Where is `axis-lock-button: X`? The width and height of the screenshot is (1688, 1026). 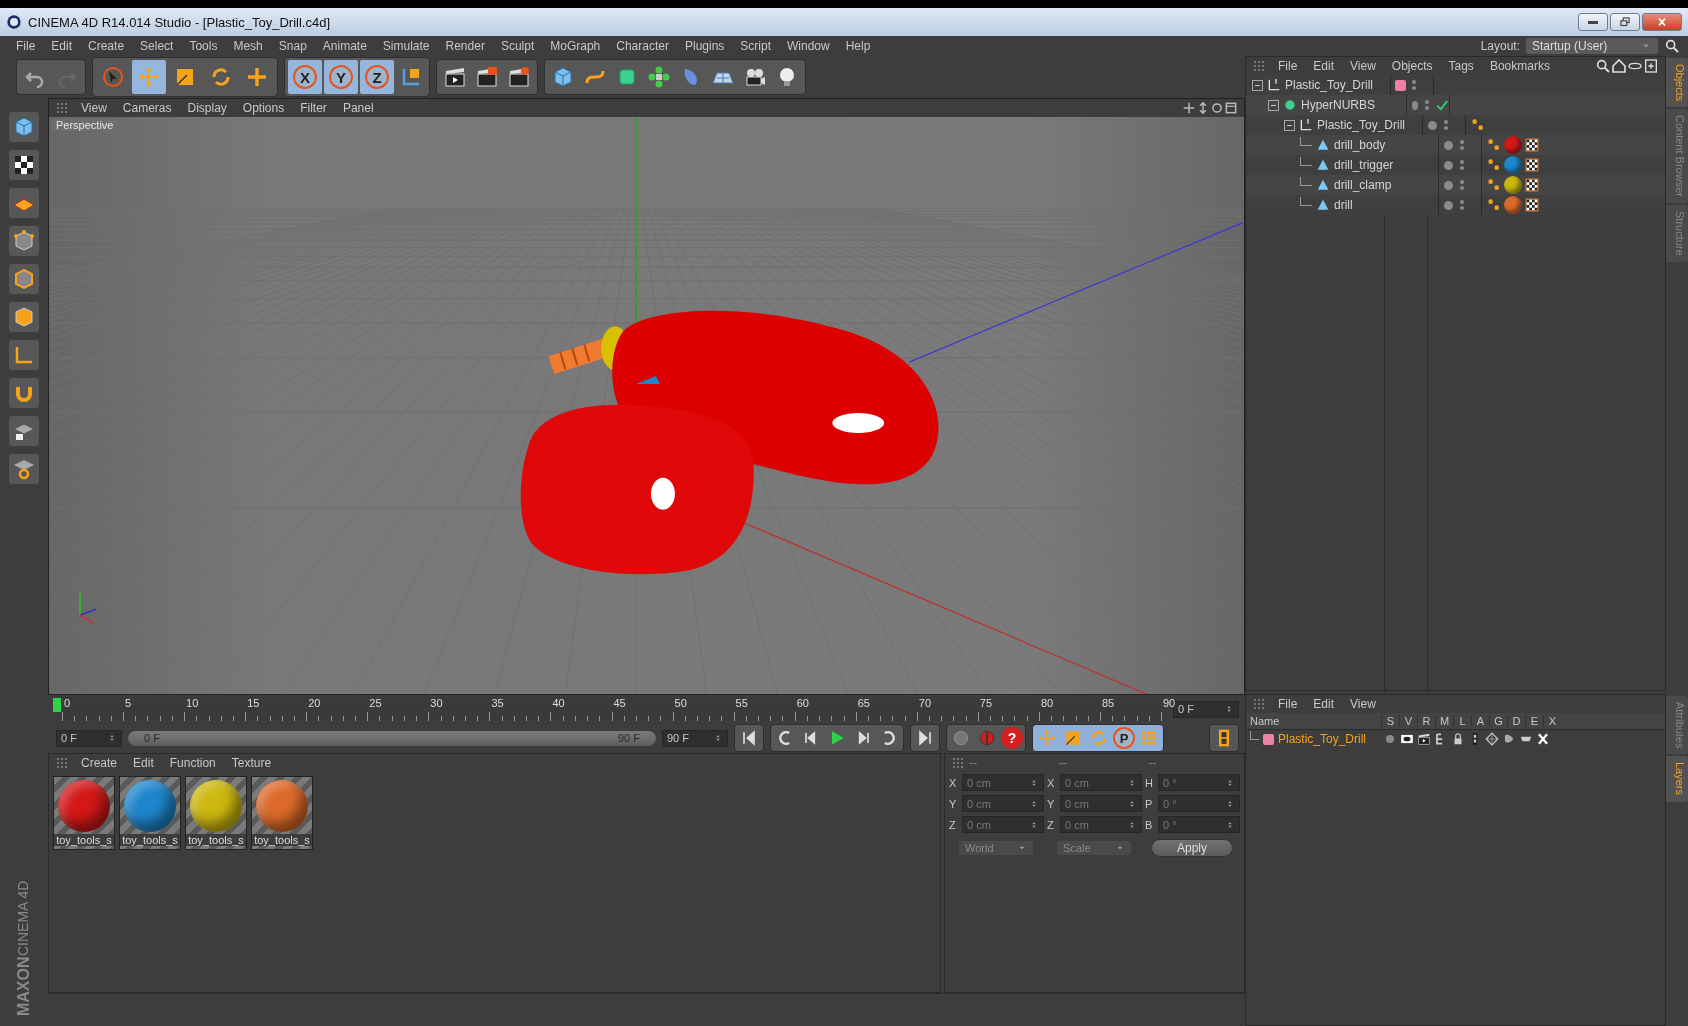
axis-lock-button: X is located at coordinates (305, 77).